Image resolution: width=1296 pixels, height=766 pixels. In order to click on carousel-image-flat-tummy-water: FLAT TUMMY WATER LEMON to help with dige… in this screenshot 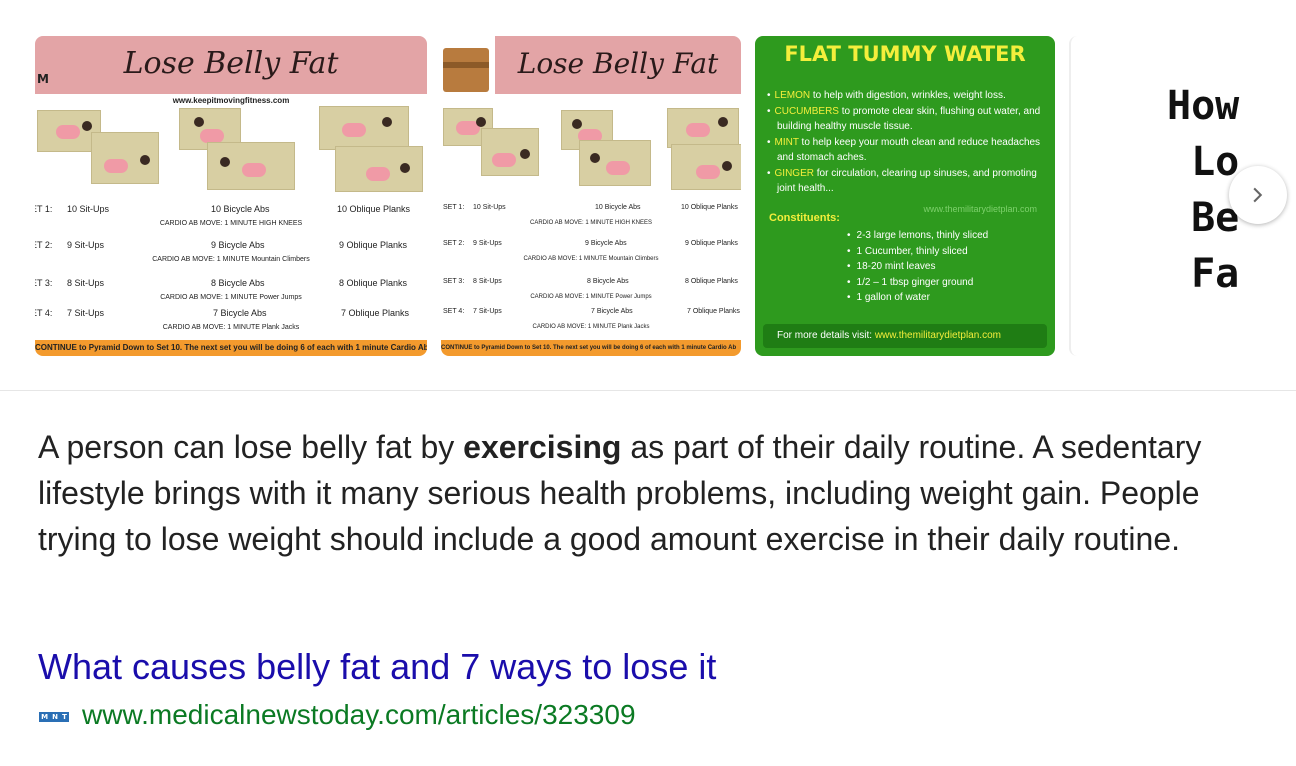, I will do `click(905, 196)`.